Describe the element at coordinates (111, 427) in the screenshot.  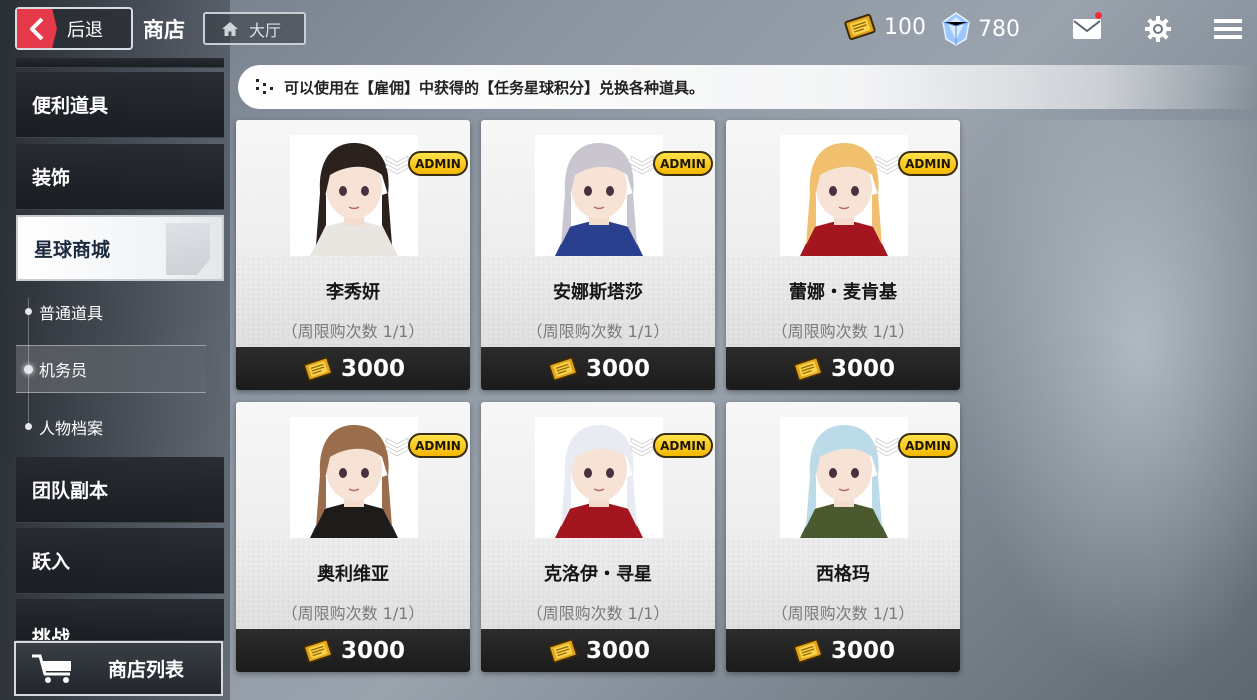
I see `sub-item-character-files: 人物档案` at that location.